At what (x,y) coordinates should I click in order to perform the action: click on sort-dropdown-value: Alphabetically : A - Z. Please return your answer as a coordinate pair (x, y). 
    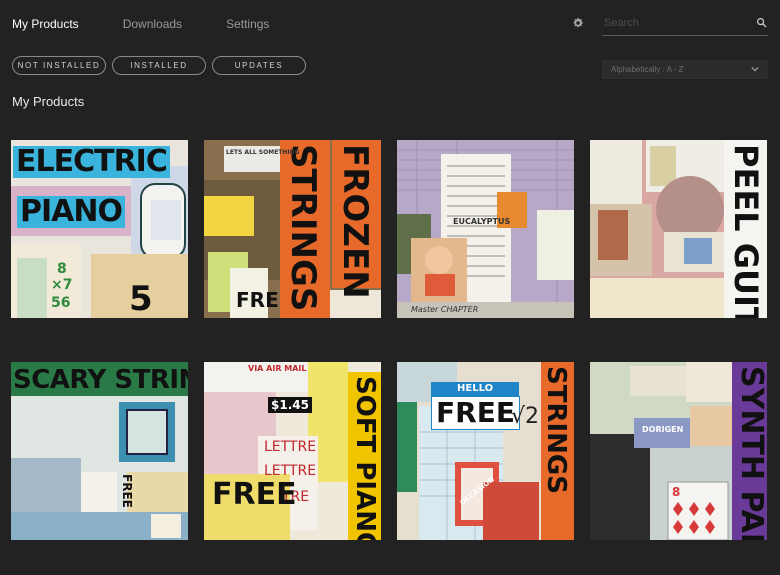
    Looking at the image, I should click on (647, 69).